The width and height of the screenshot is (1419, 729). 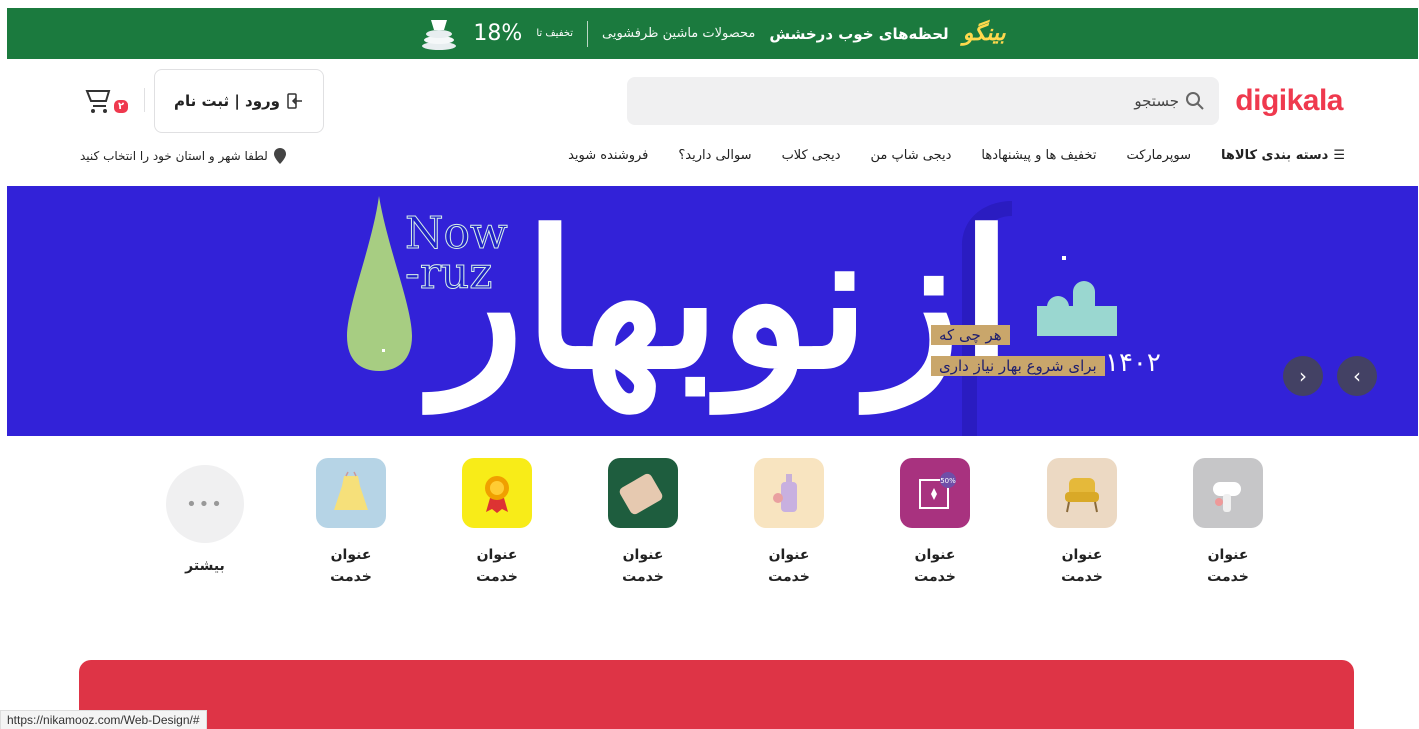 What do you see at coordinates (935, 493) in the screenshot?
I see `discount-tag-icon: 50%` at bounding box center [935, 493].